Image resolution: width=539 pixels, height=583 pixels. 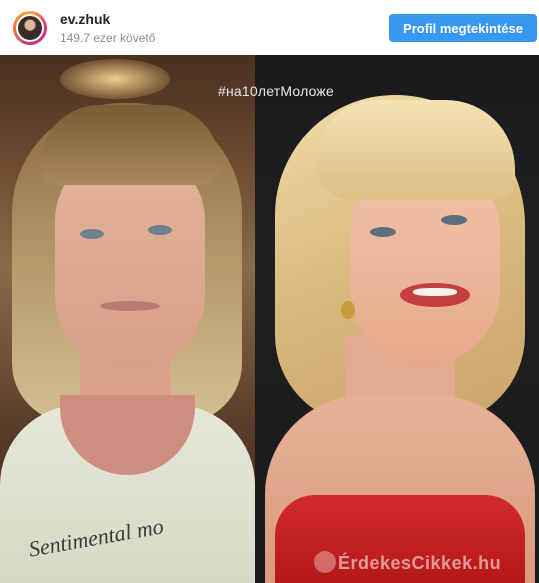 I want to click on leaf-icon, so click(x=325, y=562).